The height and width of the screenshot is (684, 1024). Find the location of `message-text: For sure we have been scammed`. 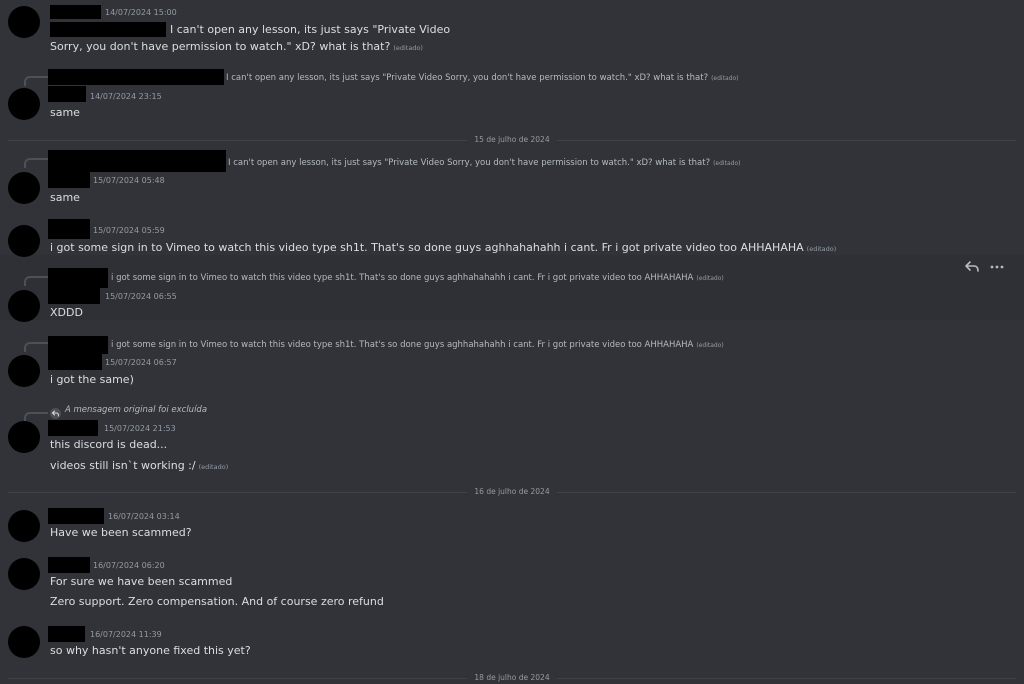

message-text: For sure we have been scammed is located at coordinates (141, 581).